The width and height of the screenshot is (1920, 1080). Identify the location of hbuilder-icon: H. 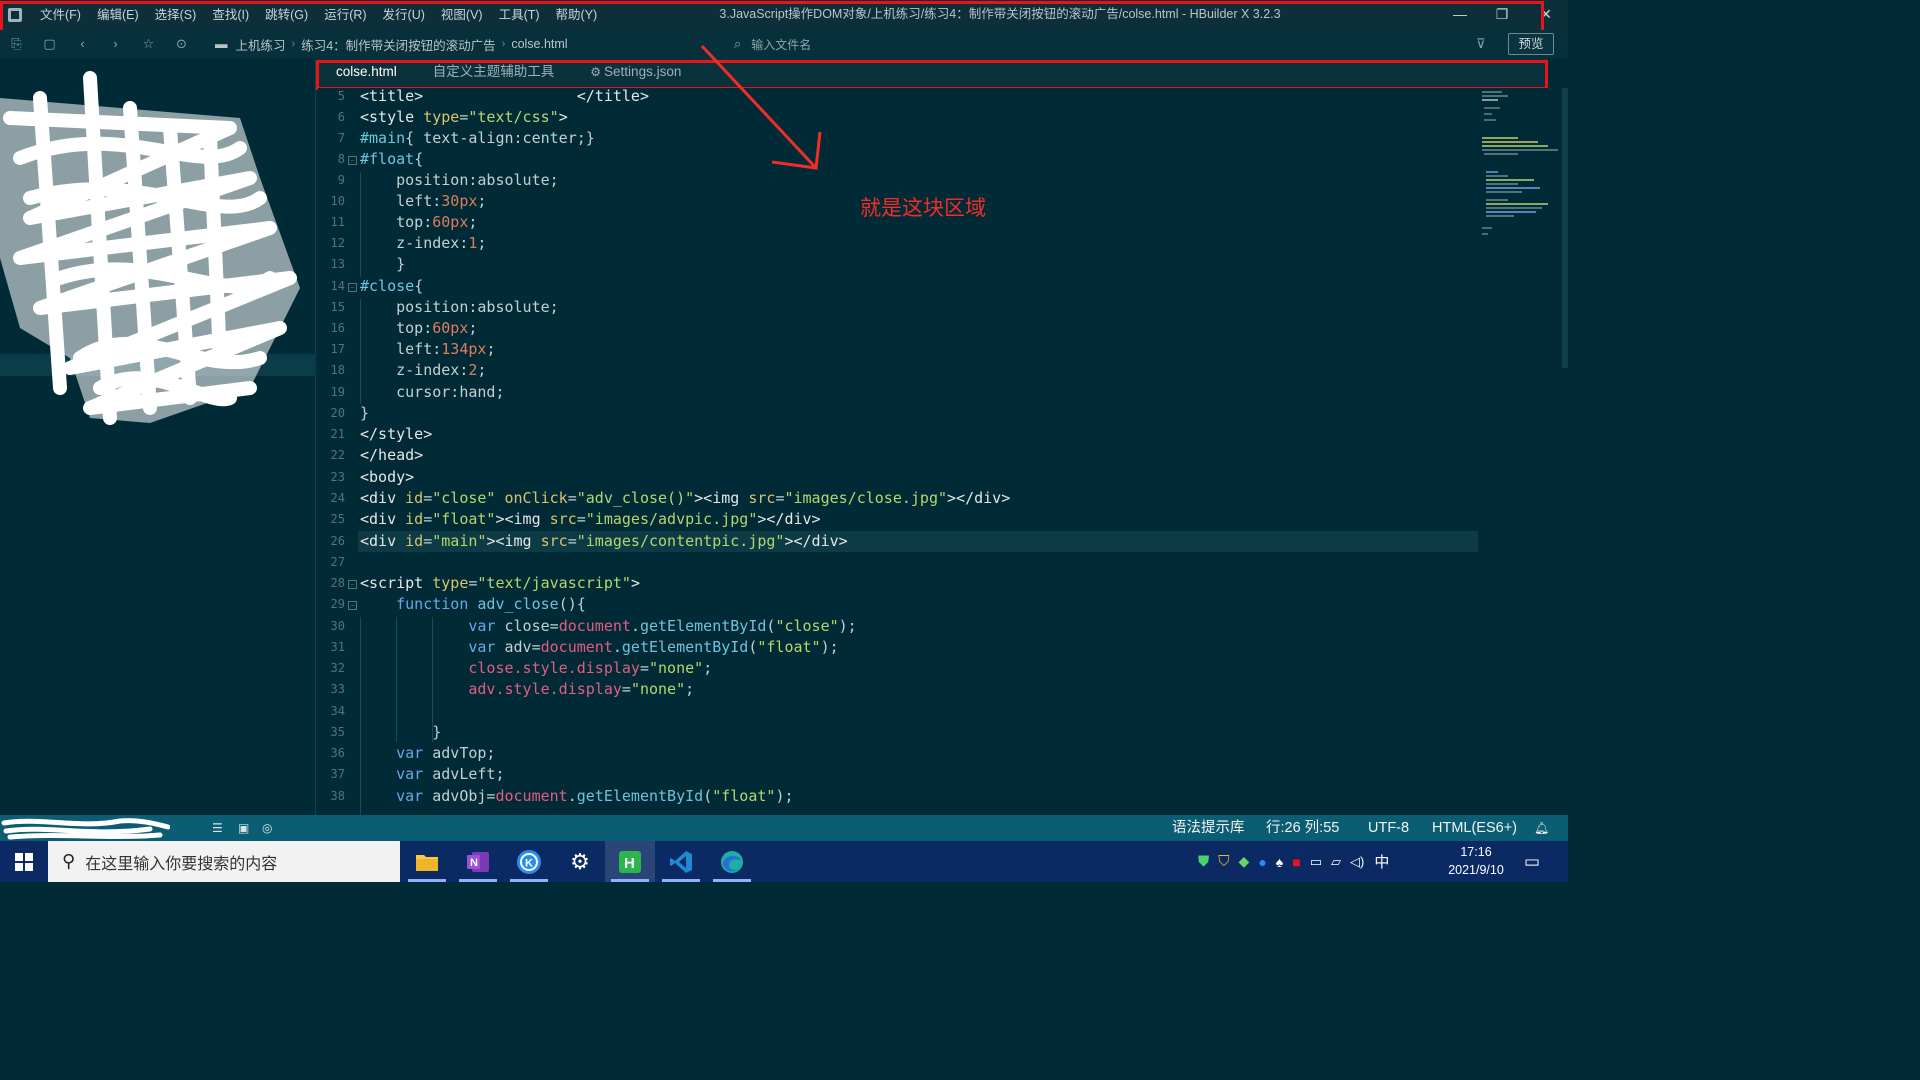
(630, 861).